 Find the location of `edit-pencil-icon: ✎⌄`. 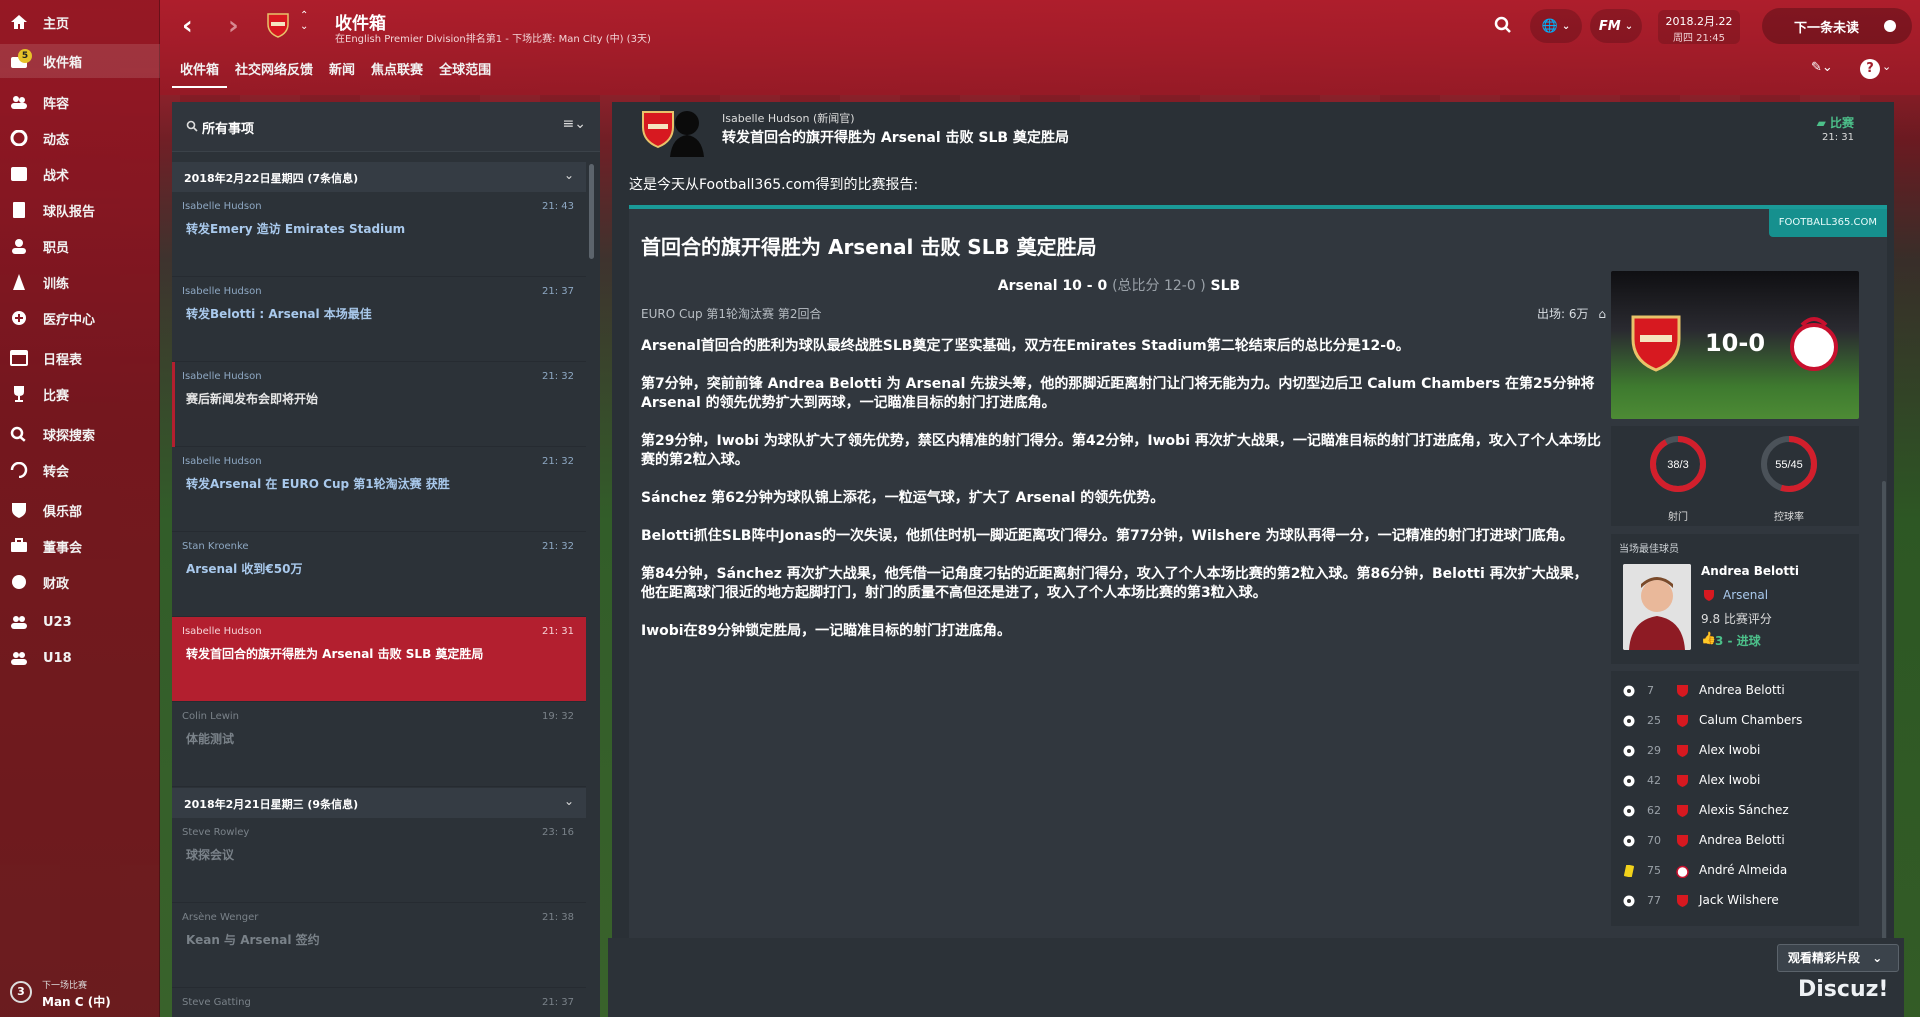

edit-pencil-icon: ✎⌄ is located at coordinates (1822, 67).